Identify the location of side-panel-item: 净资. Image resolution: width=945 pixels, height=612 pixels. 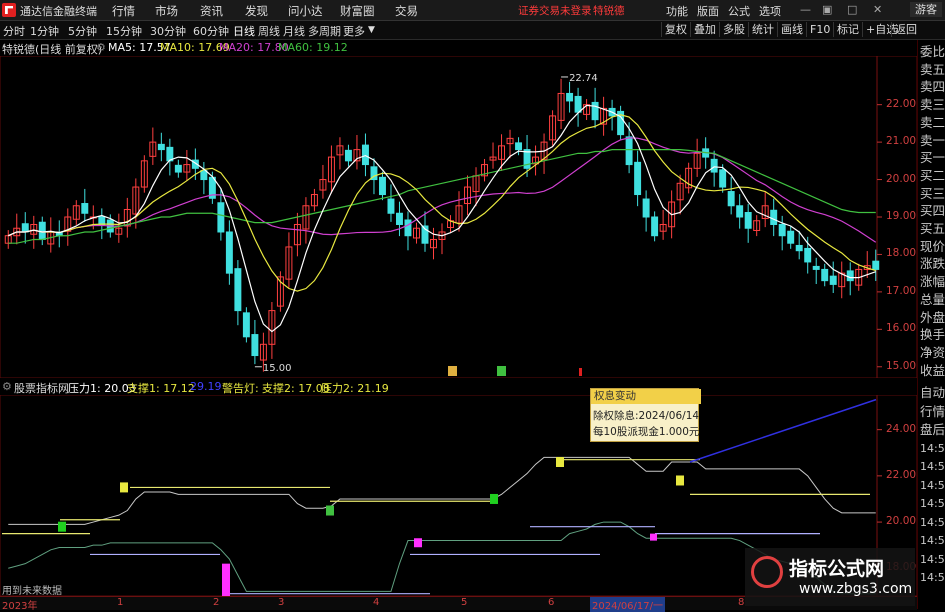
(932, 352).